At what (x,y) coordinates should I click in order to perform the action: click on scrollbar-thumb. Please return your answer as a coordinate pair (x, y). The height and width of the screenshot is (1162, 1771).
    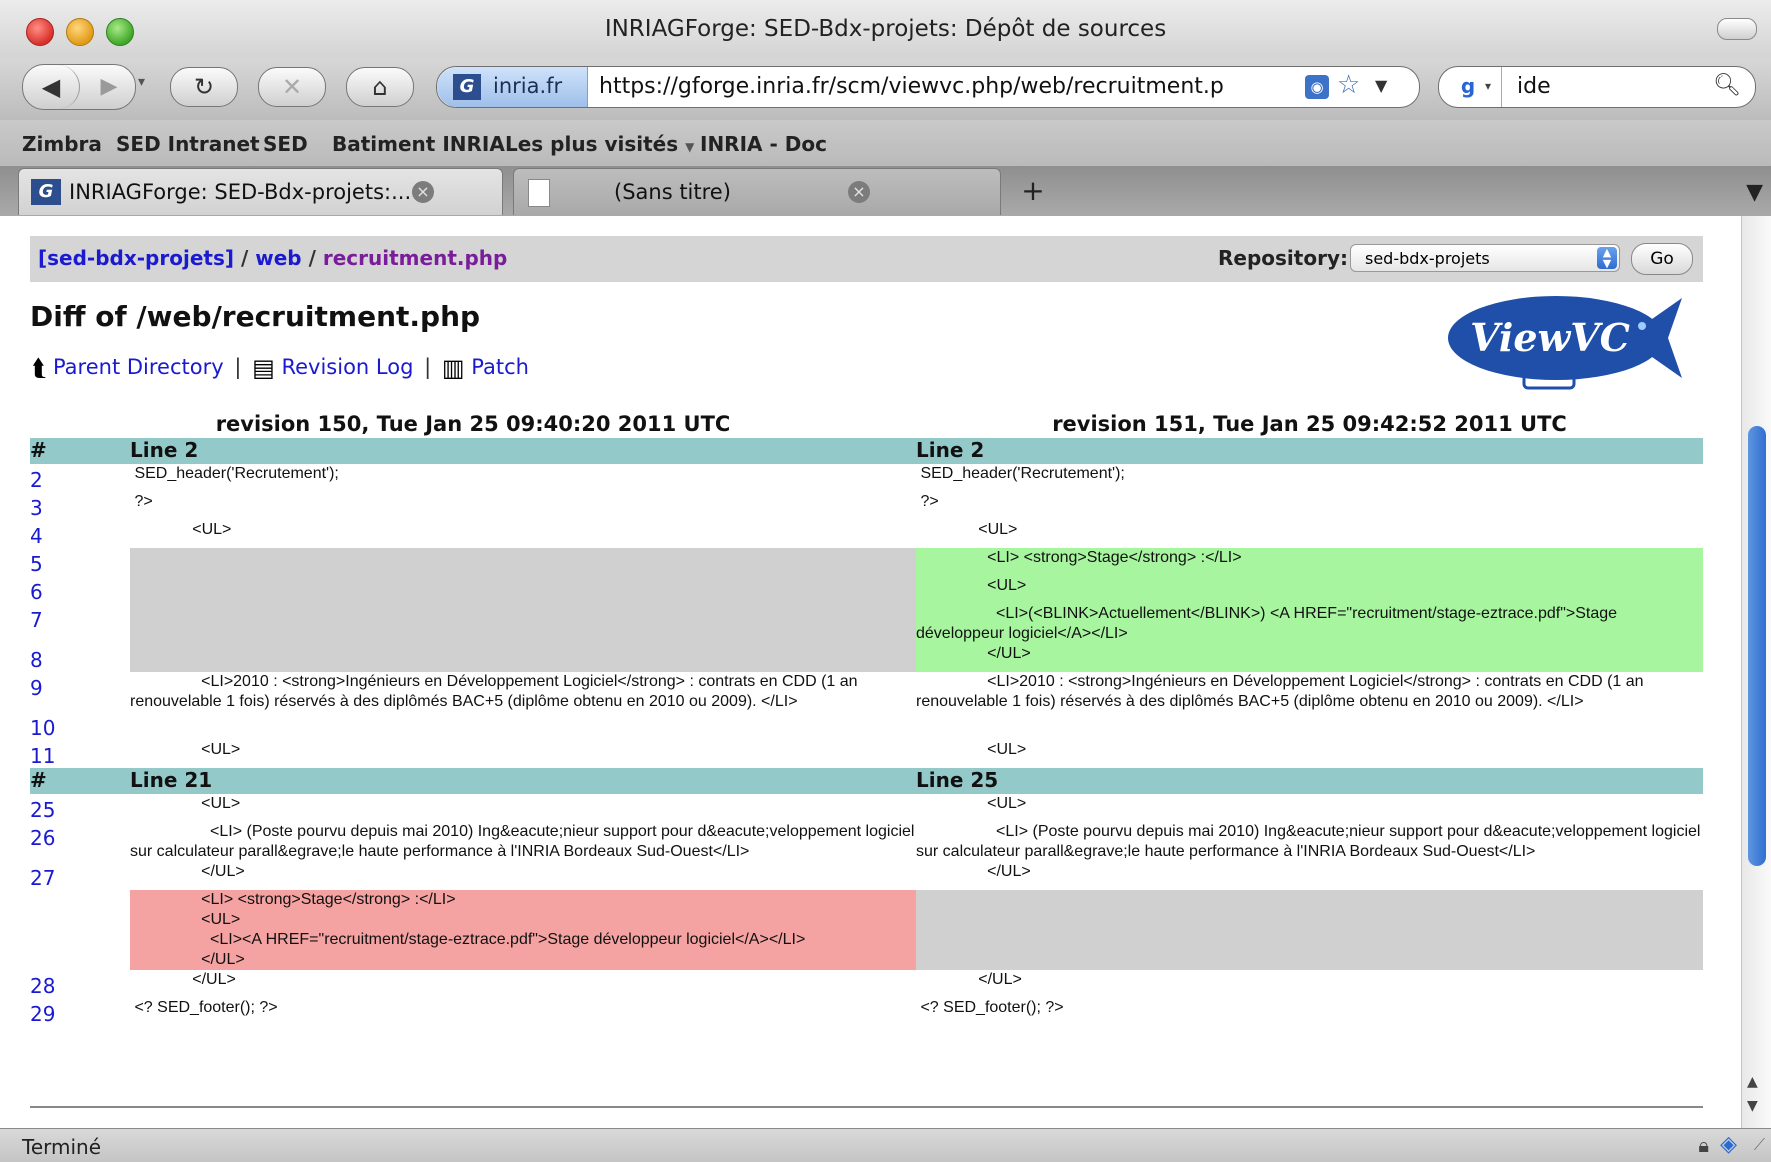
    Looking at the image, I should click on (1757, 646).